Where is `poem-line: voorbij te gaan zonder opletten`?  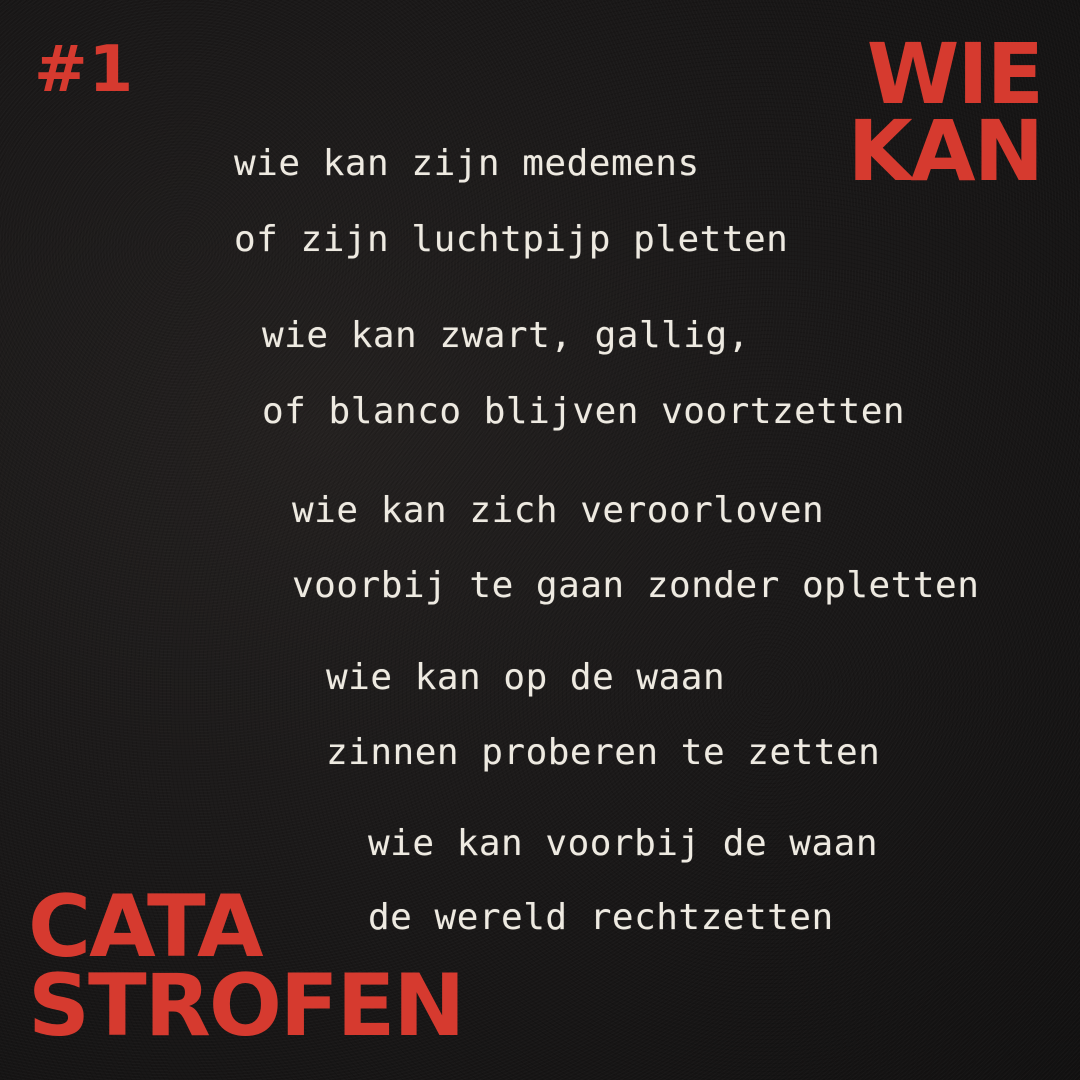
poem-line: voorbij te gaan zonder opletten is located at coordinates (636, 585).